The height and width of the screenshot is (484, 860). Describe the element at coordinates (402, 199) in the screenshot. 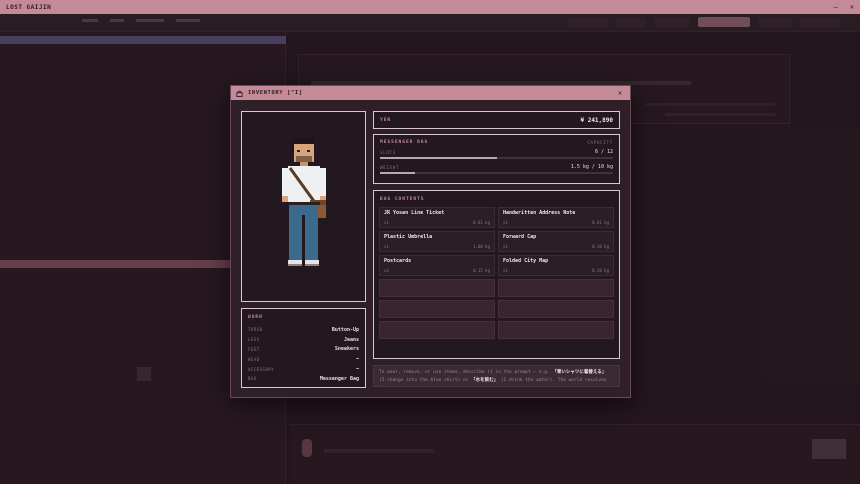

I see `bag-contents-title: BAG CONTENTS` at that location.